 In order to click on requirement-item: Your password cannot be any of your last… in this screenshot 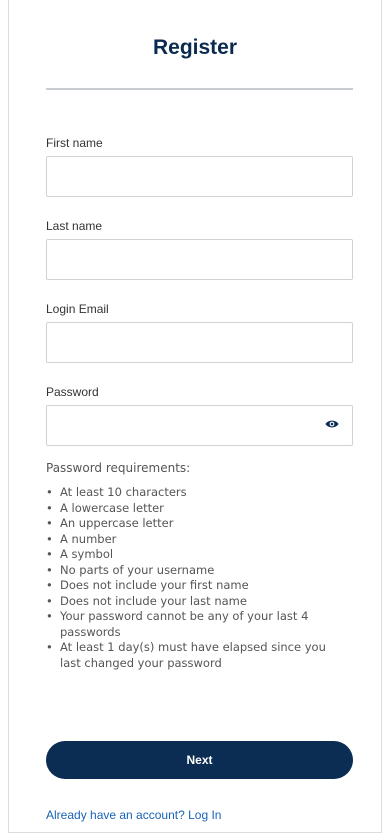, I will do `click(191, 624)`.